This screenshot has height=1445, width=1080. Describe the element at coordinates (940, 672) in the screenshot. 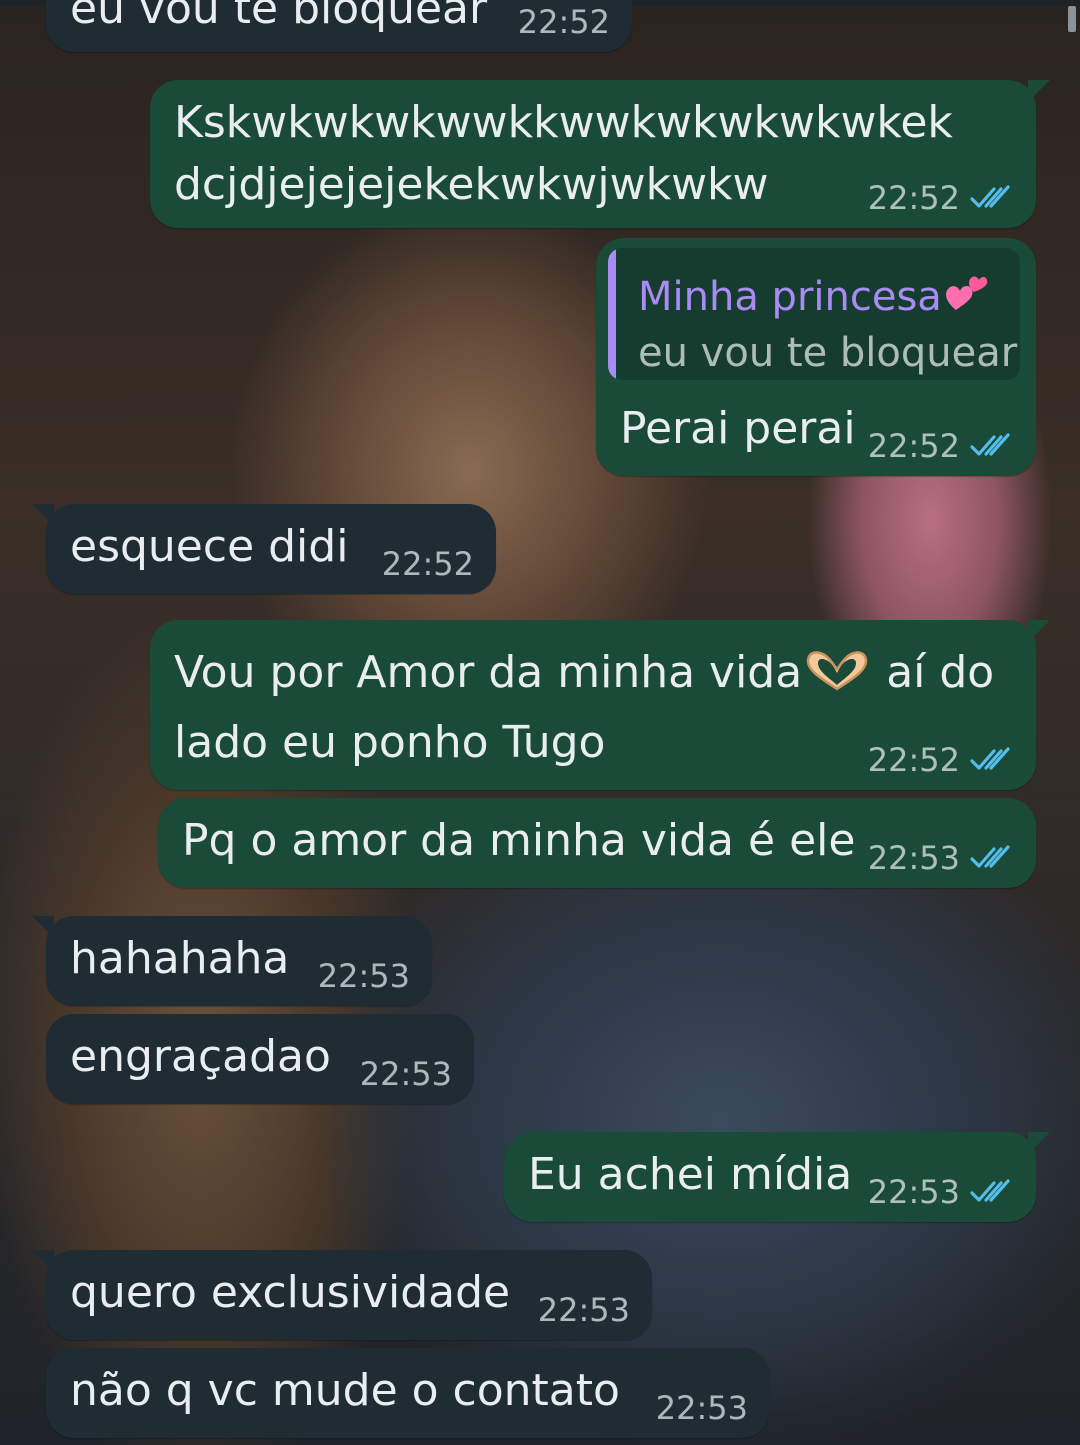

I see `message-text-part: aí do` at that location.